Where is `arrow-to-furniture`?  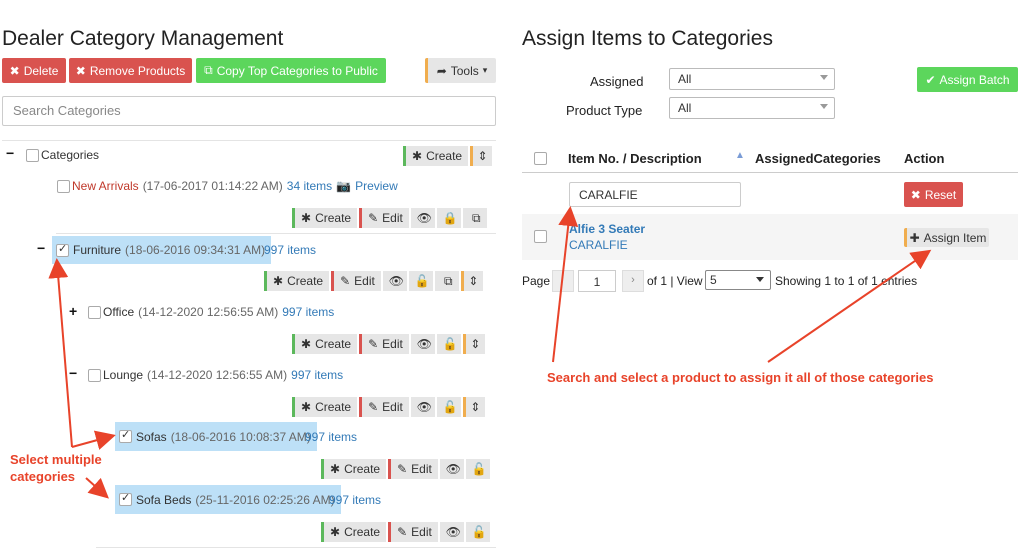 arrow-to-furniture is located at coordinates (60, 353).